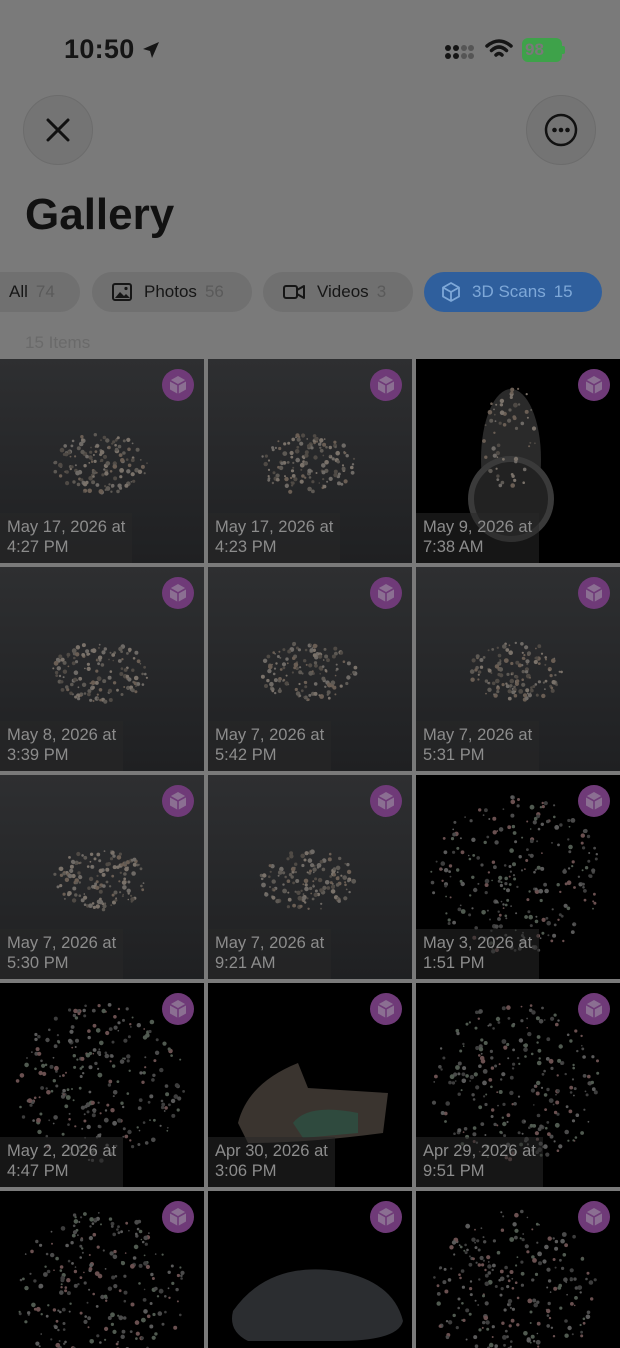 Image resolution: width=620 pixels, height=1348 pixels. I want to click on scan-date-label: May 7, 2026 at 5:42 PM, so click(270, 746).